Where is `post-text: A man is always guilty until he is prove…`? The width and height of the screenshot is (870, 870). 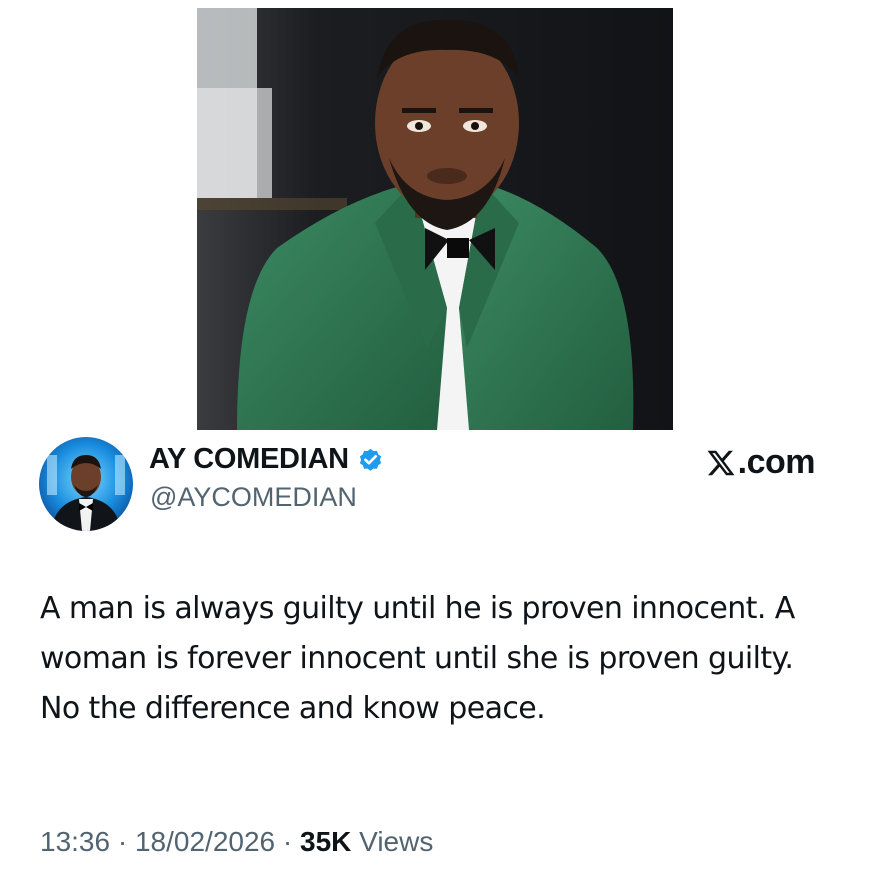
post-text: A man is always guilty until he is prove… is located at coordinates (417, 658).